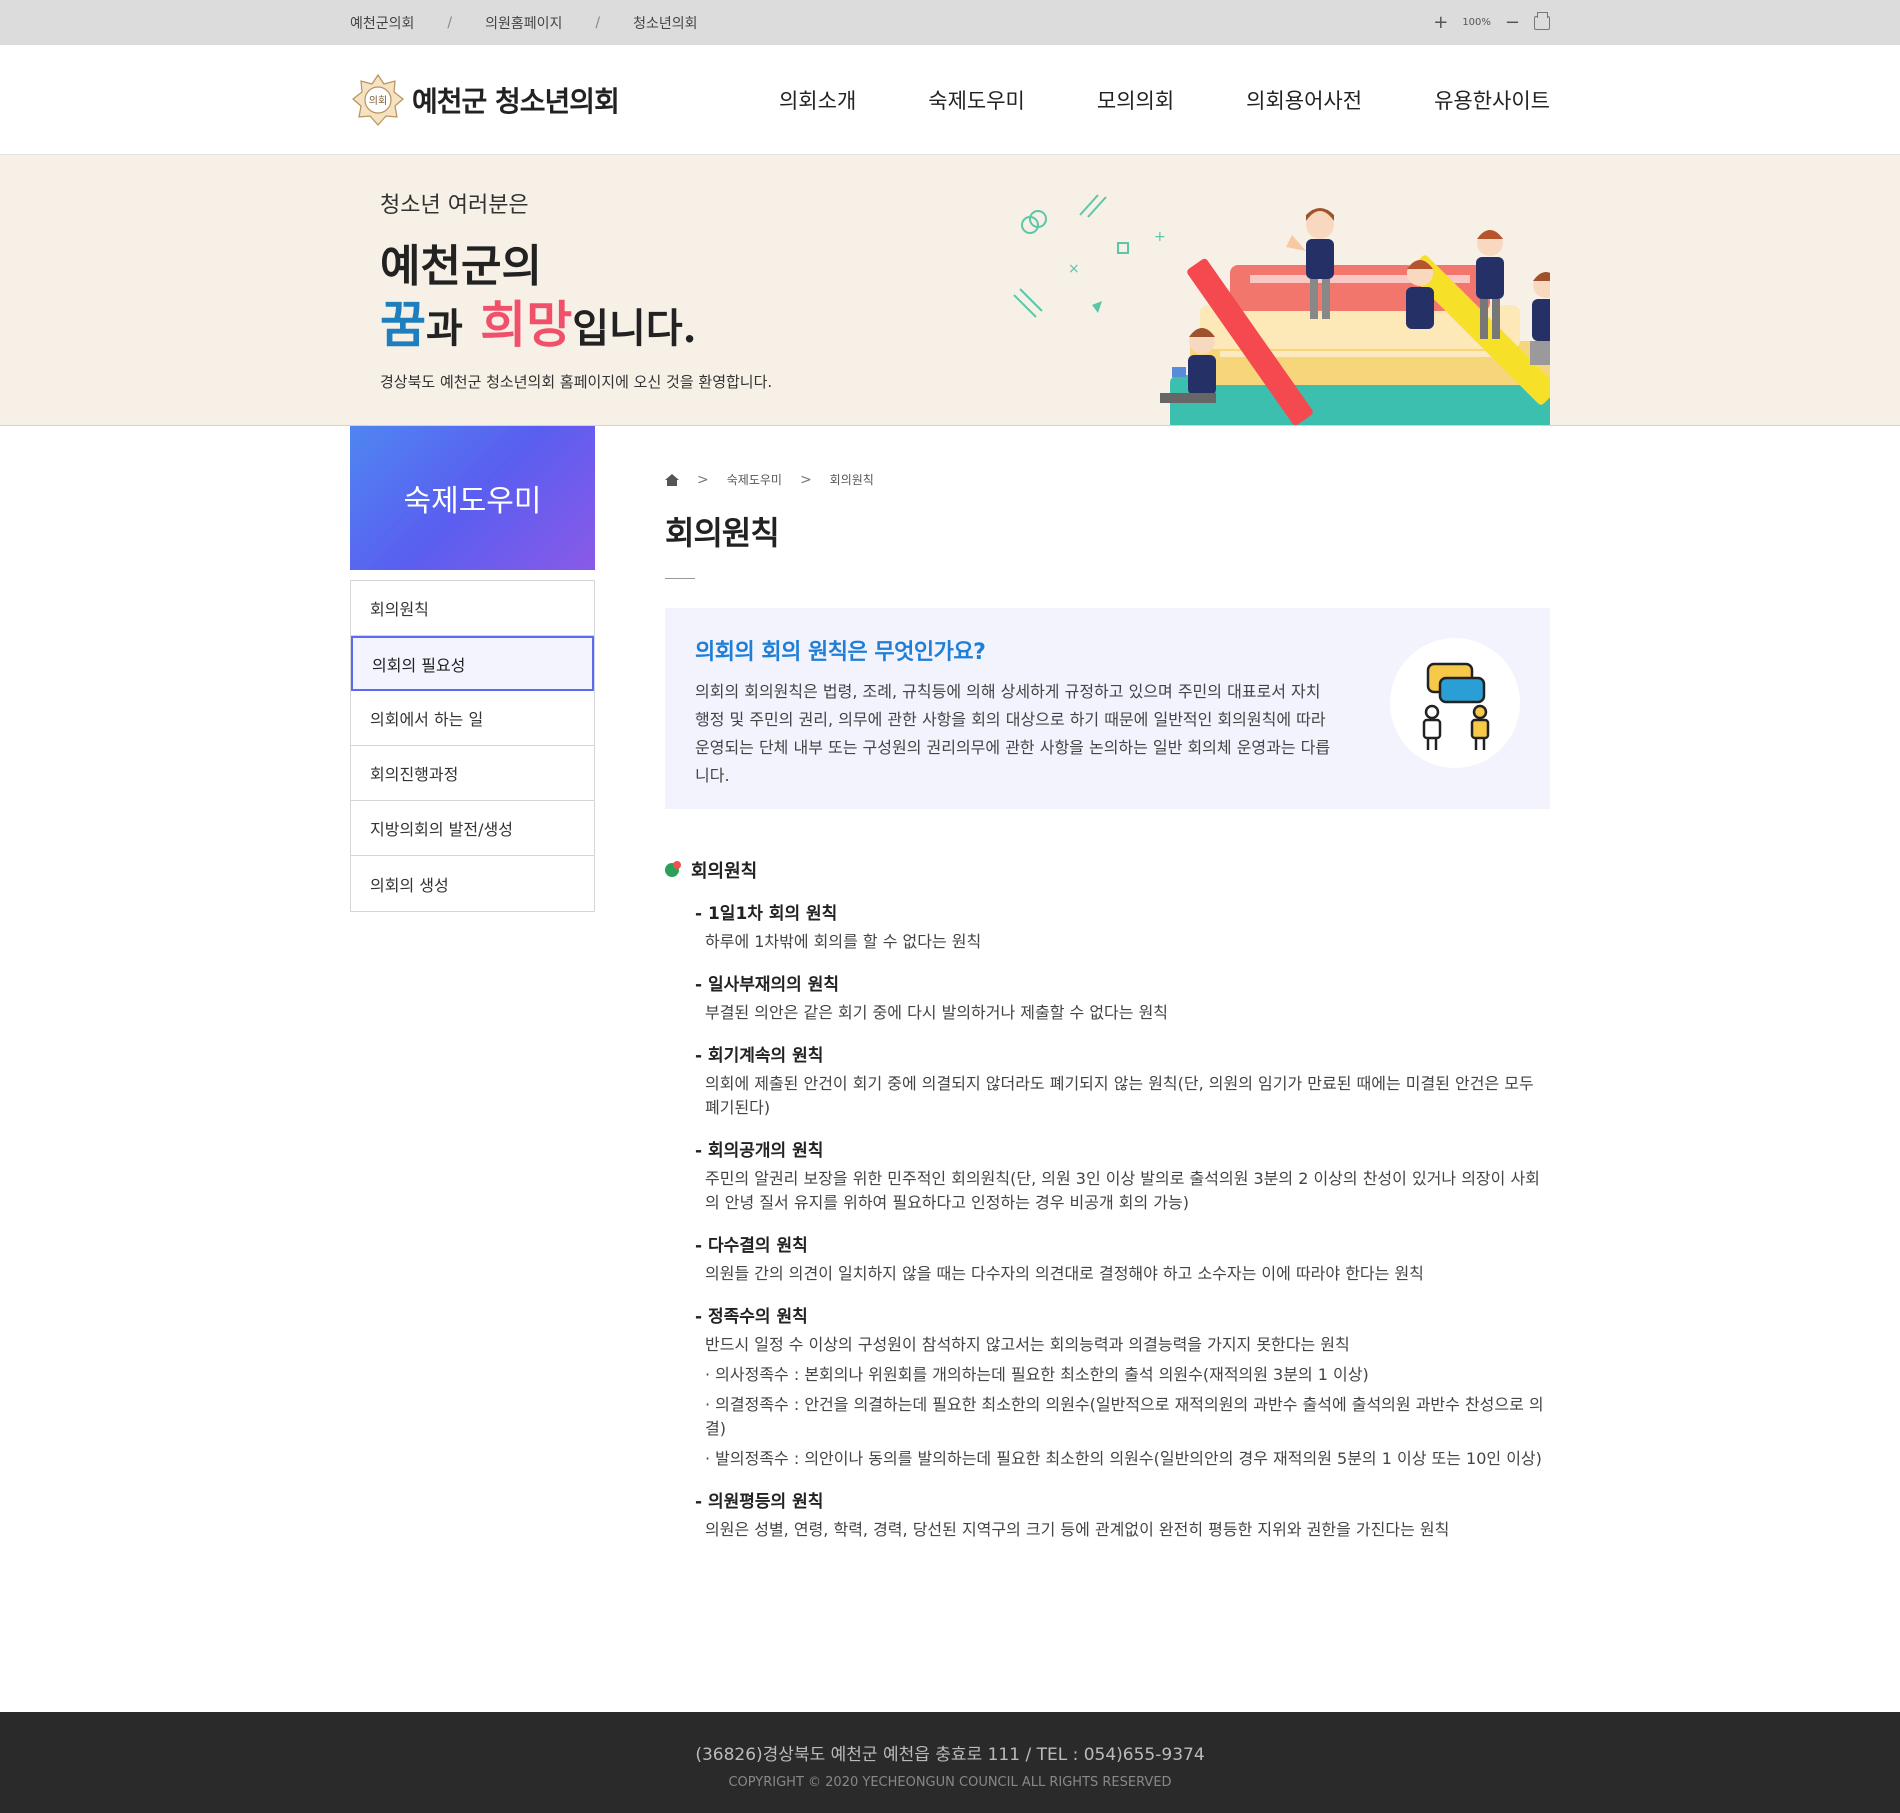 This screenshot has height=1813, width=1900. I want to click on hero-dream: 꿈, so click(403, 324).